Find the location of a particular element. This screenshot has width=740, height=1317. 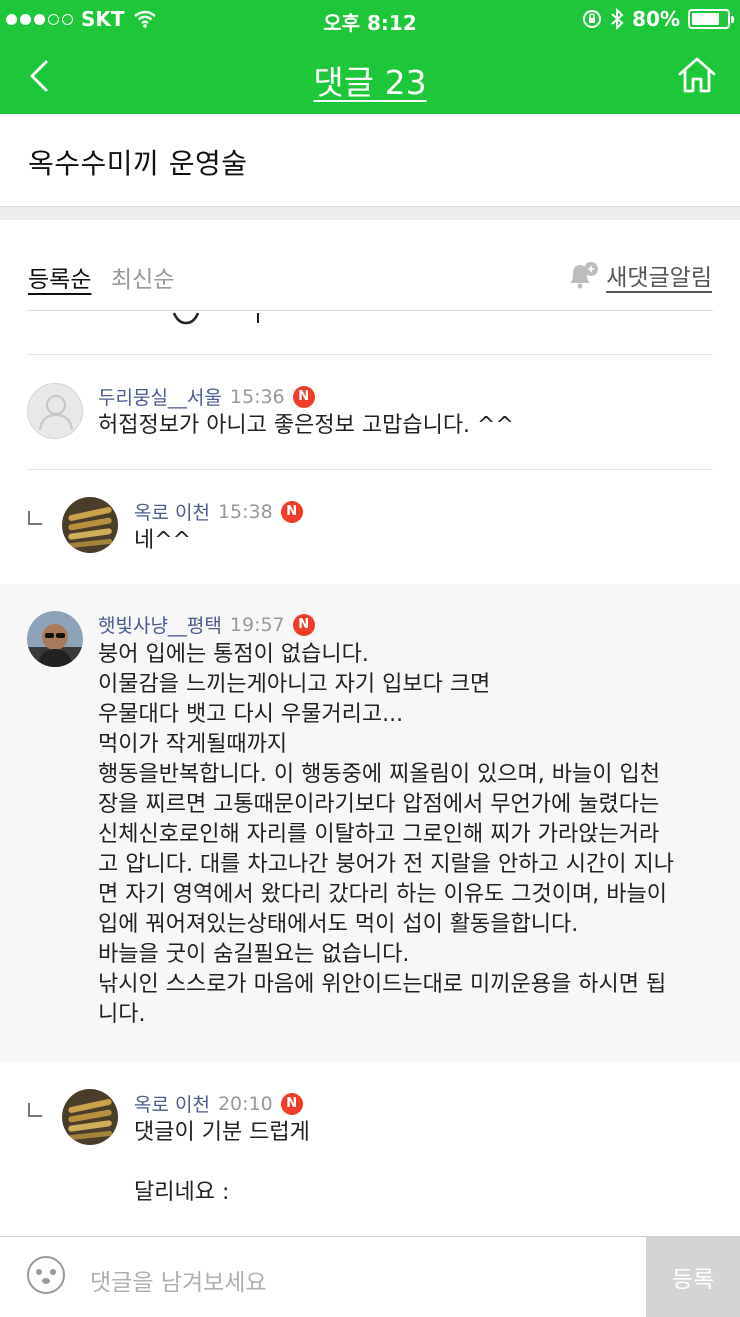

battery-percent: 80% is located at coordinates (656, 19).